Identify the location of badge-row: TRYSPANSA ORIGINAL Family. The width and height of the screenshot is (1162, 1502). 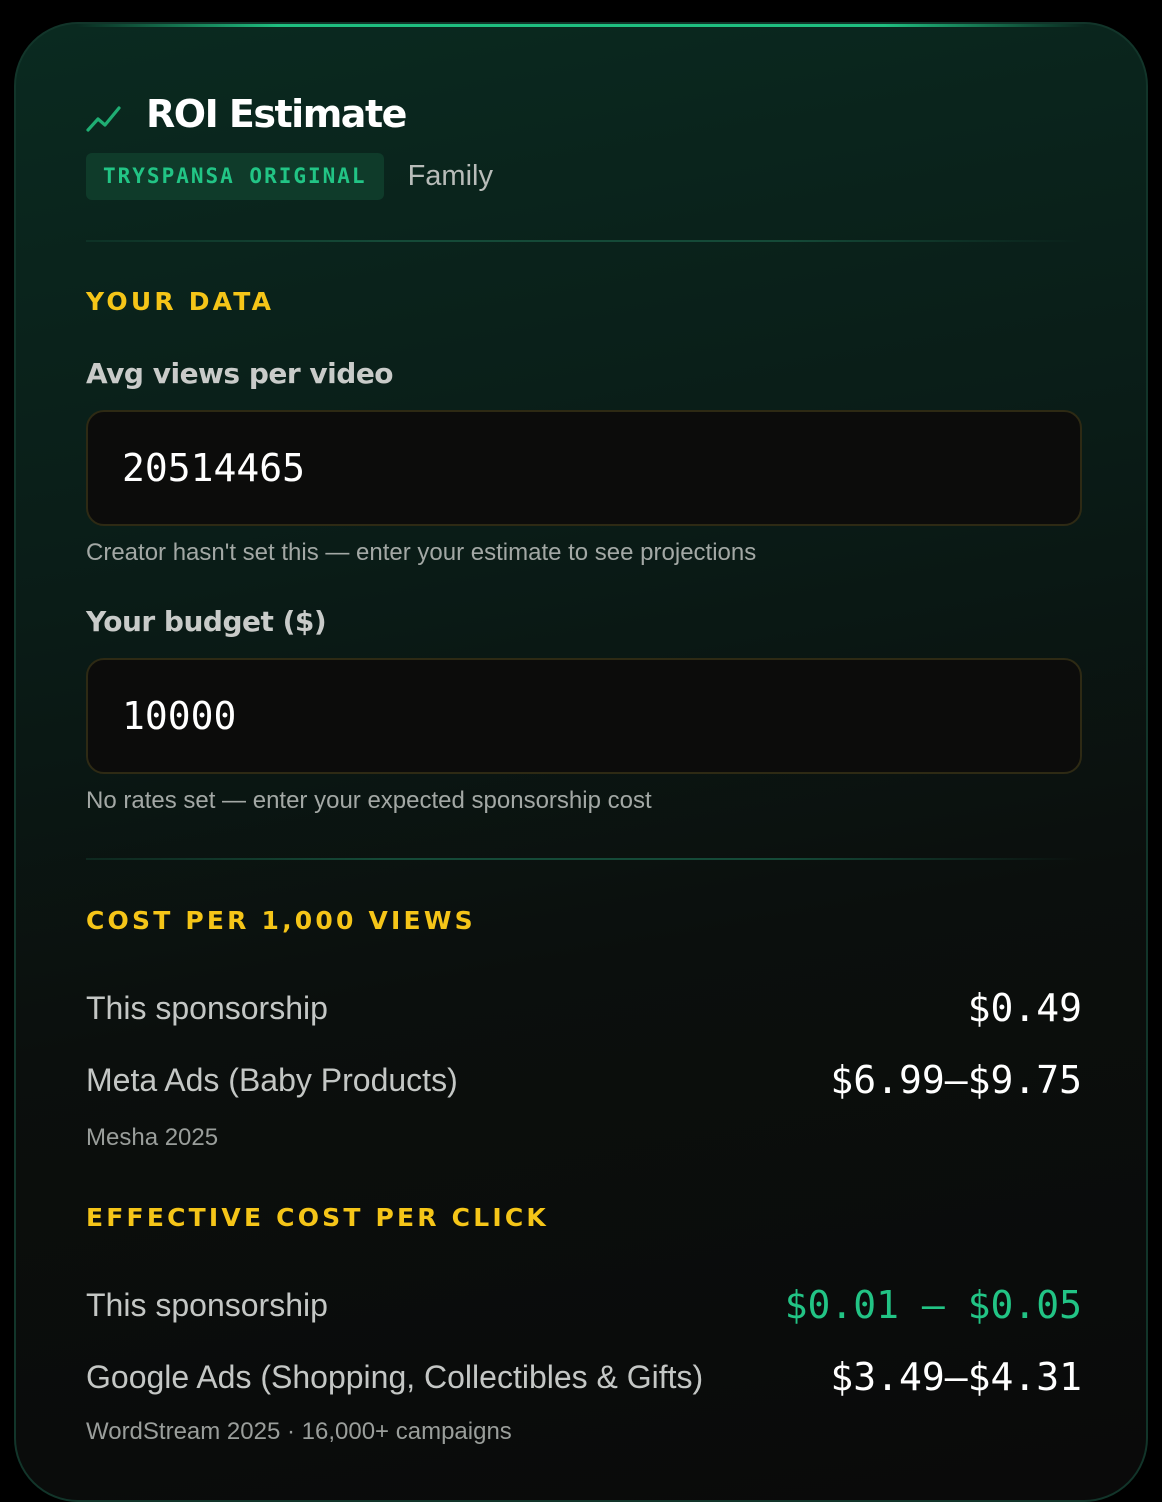
(289, 176).